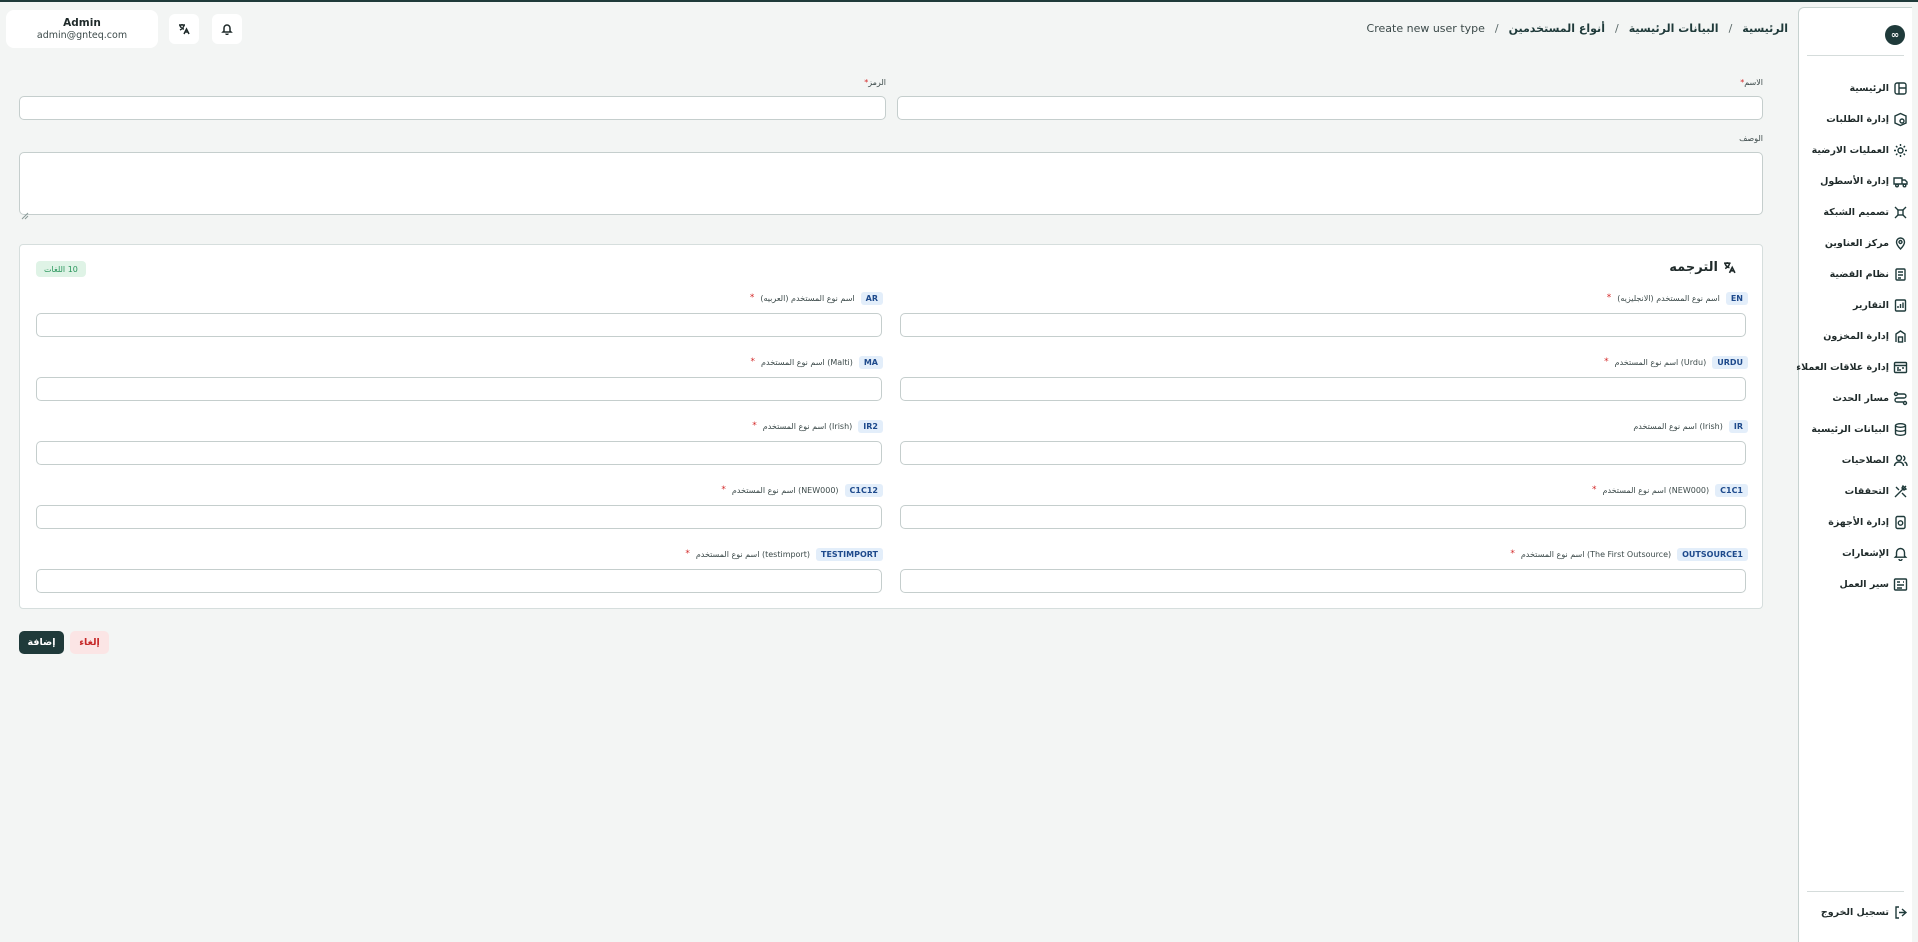 This screenshot has width=1918, height=942. I want to click on sidebar-item-label: إدارة الطلبات, so click(1857, 119).